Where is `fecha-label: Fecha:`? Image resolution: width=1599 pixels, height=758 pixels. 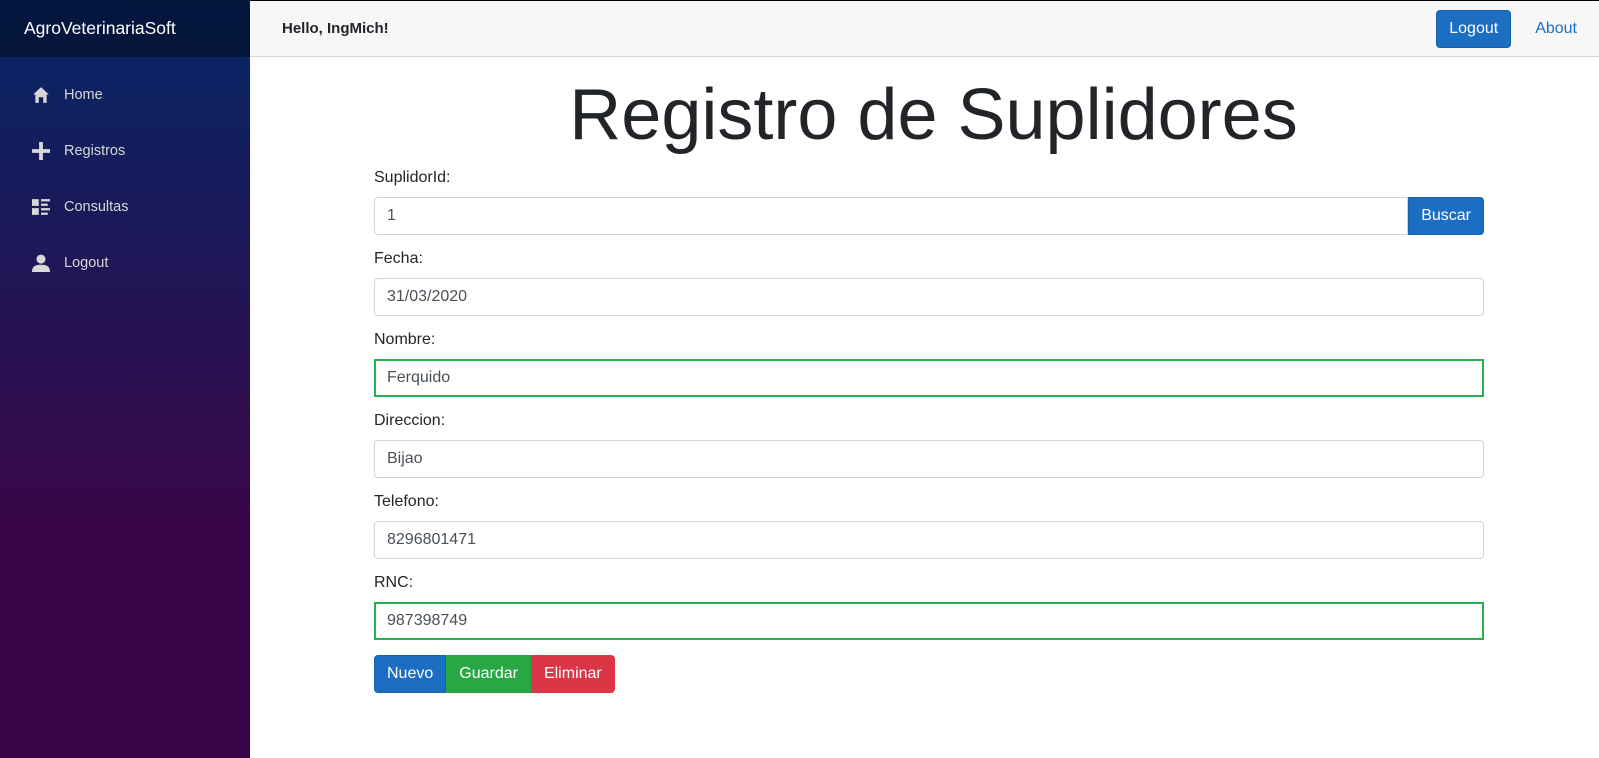 fecha-label: Fecha: is located at coordinates (398, 258).